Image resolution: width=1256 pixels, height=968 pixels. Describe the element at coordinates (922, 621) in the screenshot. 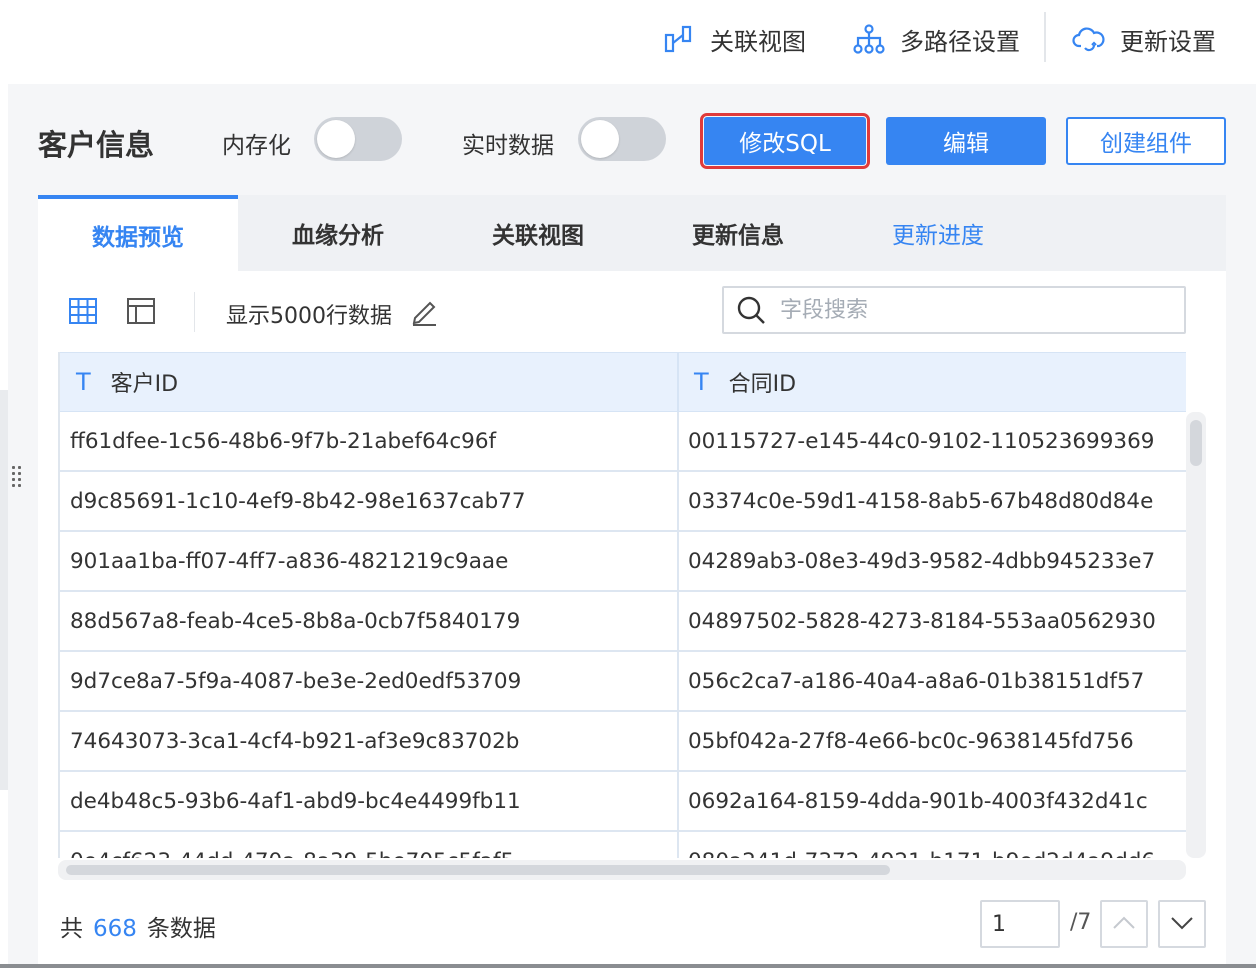

I see `contract-id-cell: 04897502-5828-4273-8184-553aa0562930` at that location.